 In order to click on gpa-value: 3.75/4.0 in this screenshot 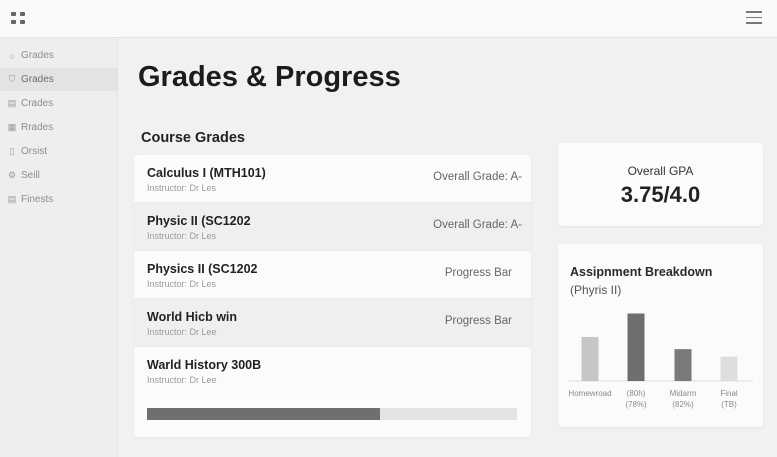, I will do `click(660, 194)`.